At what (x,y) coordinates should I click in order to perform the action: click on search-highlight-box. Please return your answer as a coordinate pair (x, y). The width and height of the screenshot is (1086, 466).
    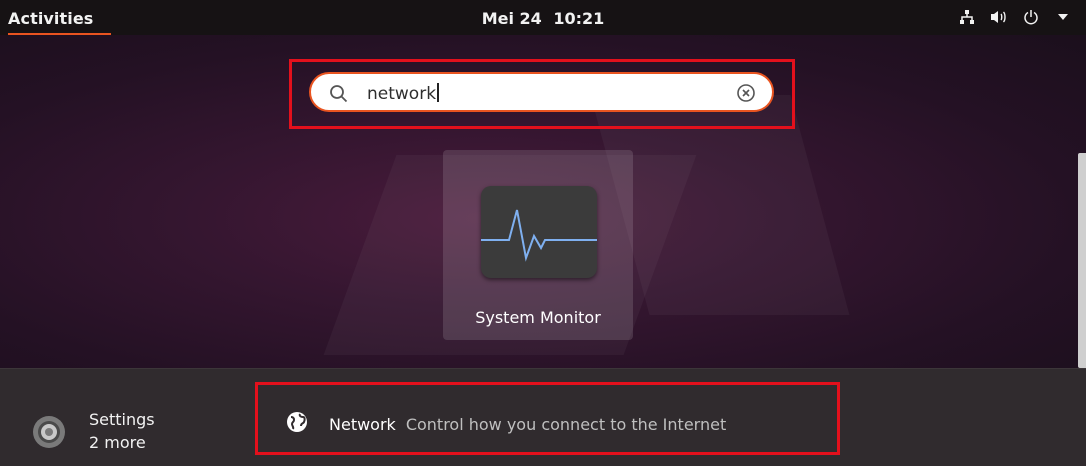
    Looking at the image, I should click on (542, 94).